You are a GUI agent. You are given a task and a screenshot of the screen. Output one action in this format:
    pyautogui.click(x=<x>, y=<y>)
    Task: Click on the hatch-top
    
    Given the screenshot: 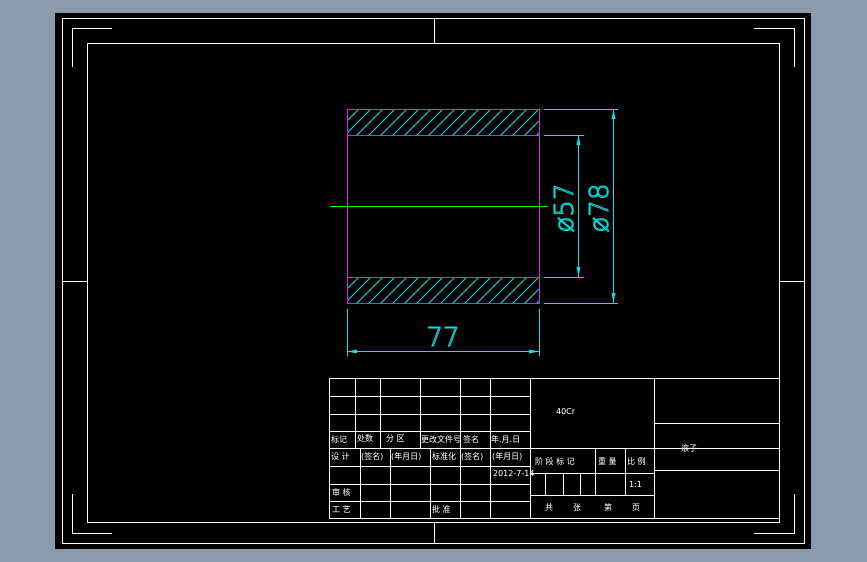 What is the action you would take?
    pyautogui.click(x=443, y=122)
    